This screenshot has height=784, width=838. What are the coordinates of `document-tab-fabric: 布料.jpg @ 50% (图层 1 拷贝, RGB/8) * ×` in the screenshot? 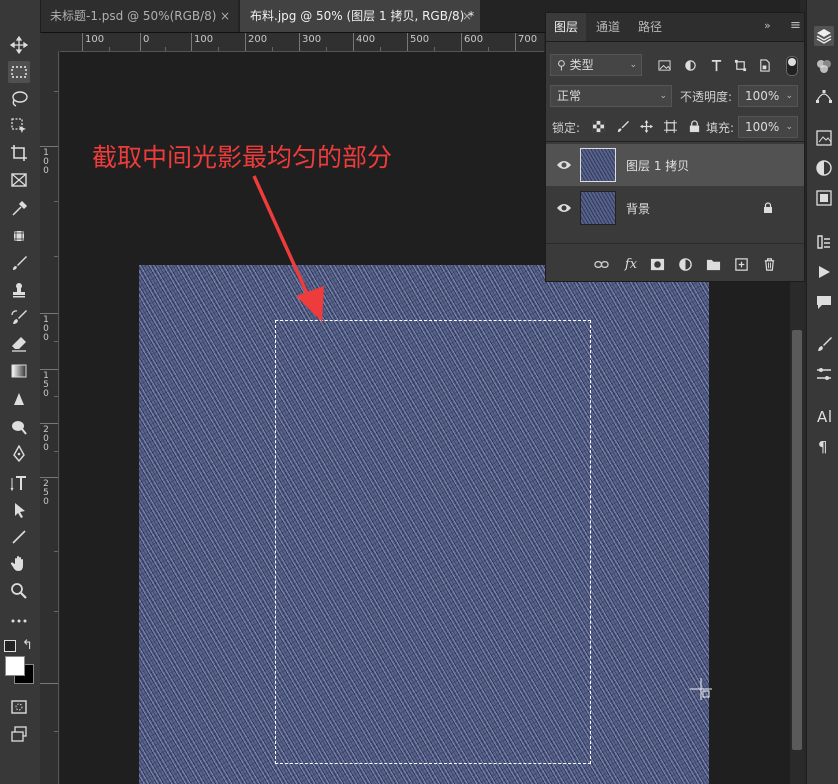 It's located at (360, 16).